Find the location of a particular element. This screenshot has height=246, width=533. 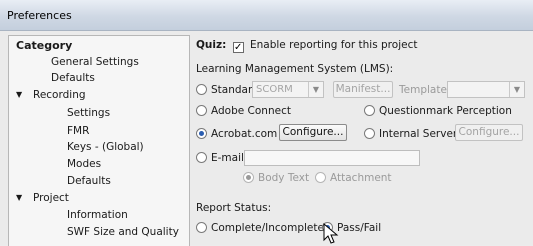

attachment-radio is located at coordinates (320, 177).